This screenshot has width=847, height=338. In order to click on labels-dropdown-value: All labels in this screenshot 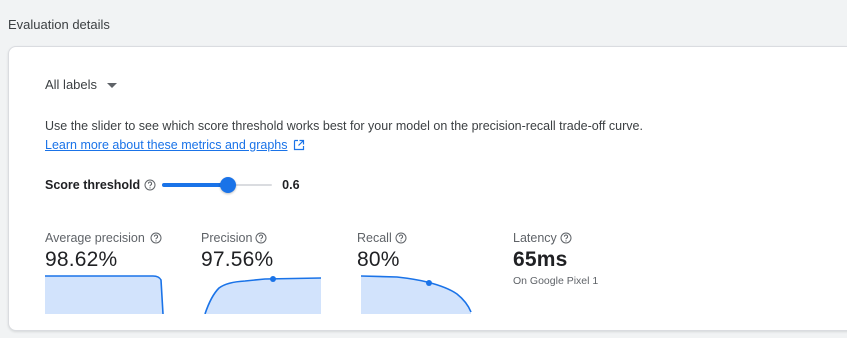, I will do `click(71, 84)`.